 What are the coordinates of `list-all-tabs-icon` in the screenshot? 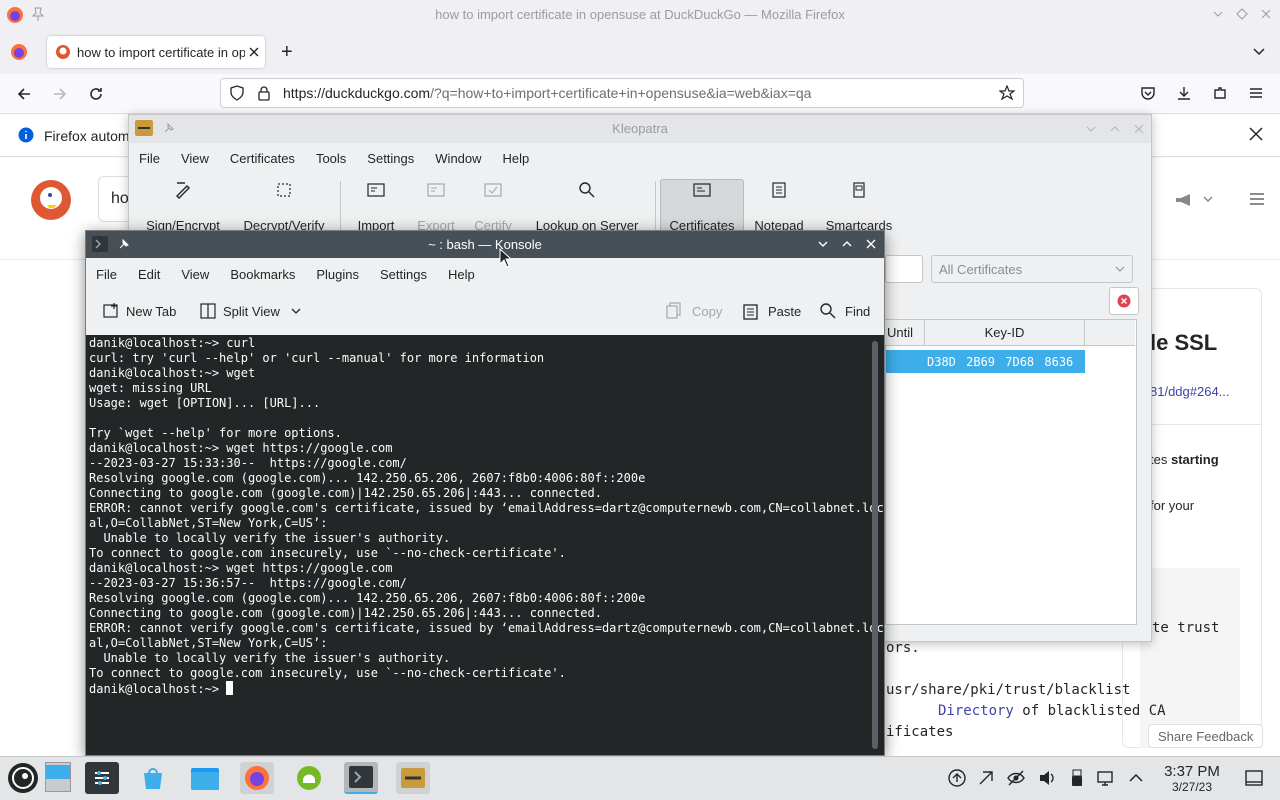 It's located at (1259, 51).